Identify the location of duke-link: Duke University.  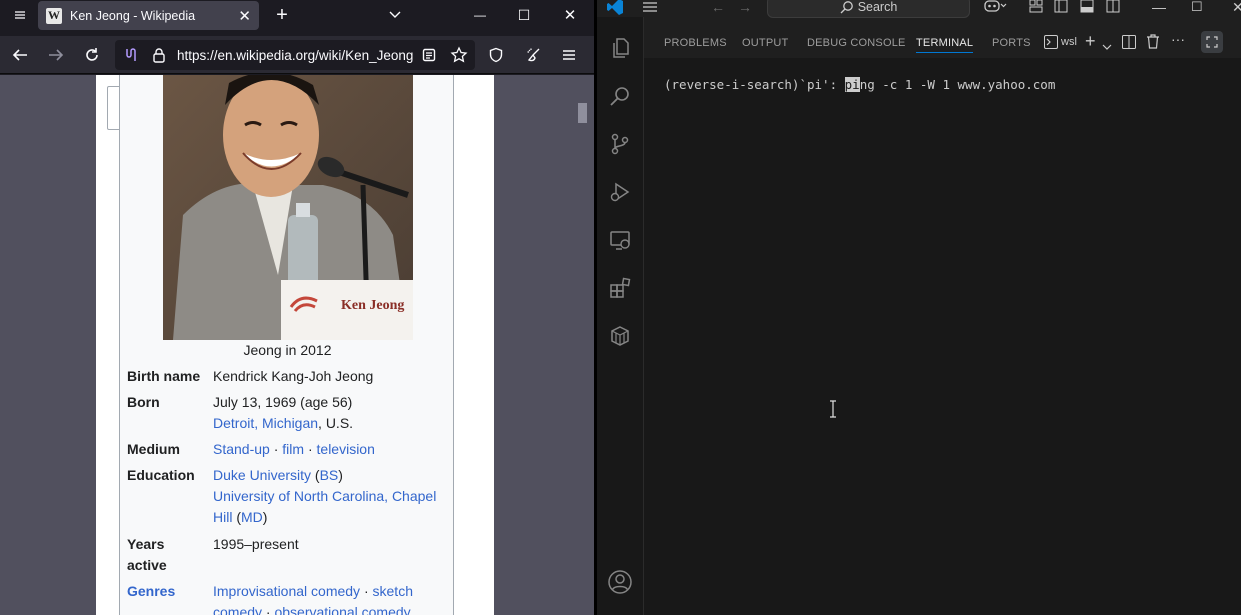
(262, 475).